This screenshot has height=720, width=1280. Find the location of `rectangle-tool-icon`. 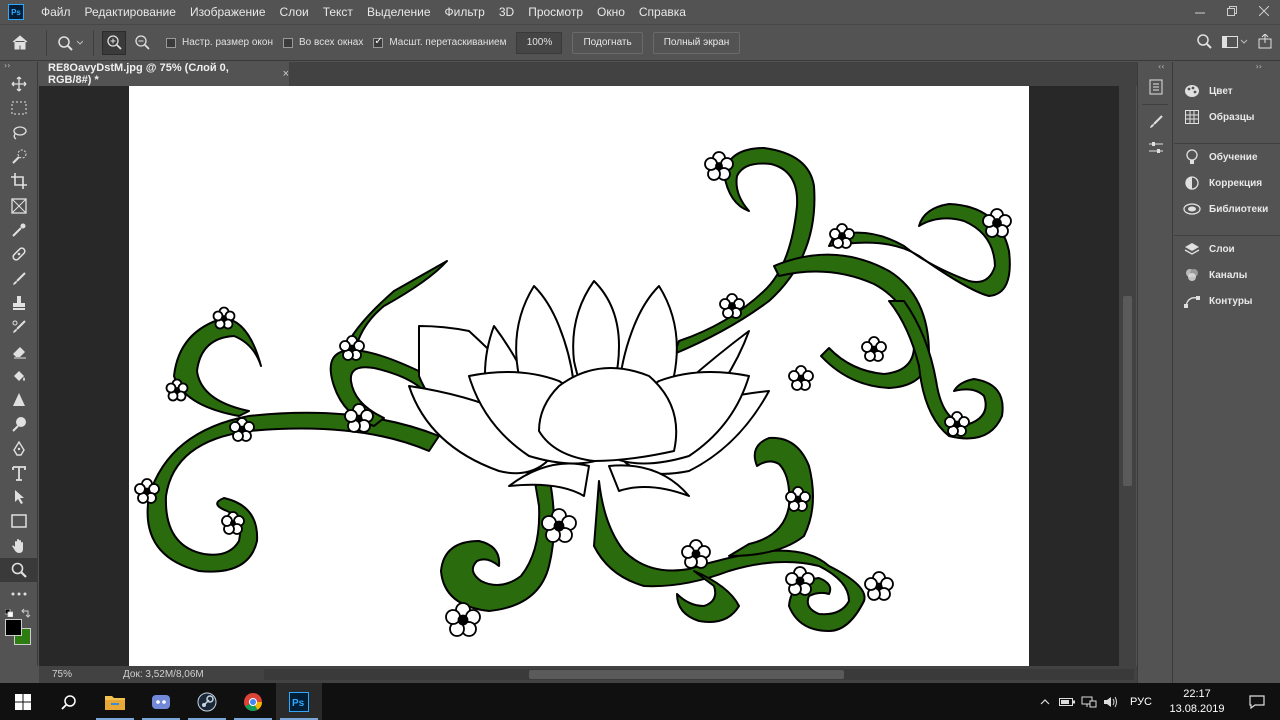

rectangle-tool-icon is located at coordinates (19, 521).